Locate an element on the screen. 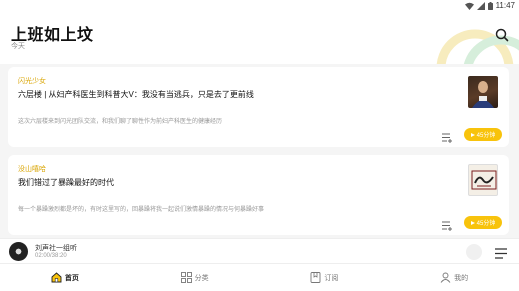  mini-player-play-button is located at coordinates (474, 252).